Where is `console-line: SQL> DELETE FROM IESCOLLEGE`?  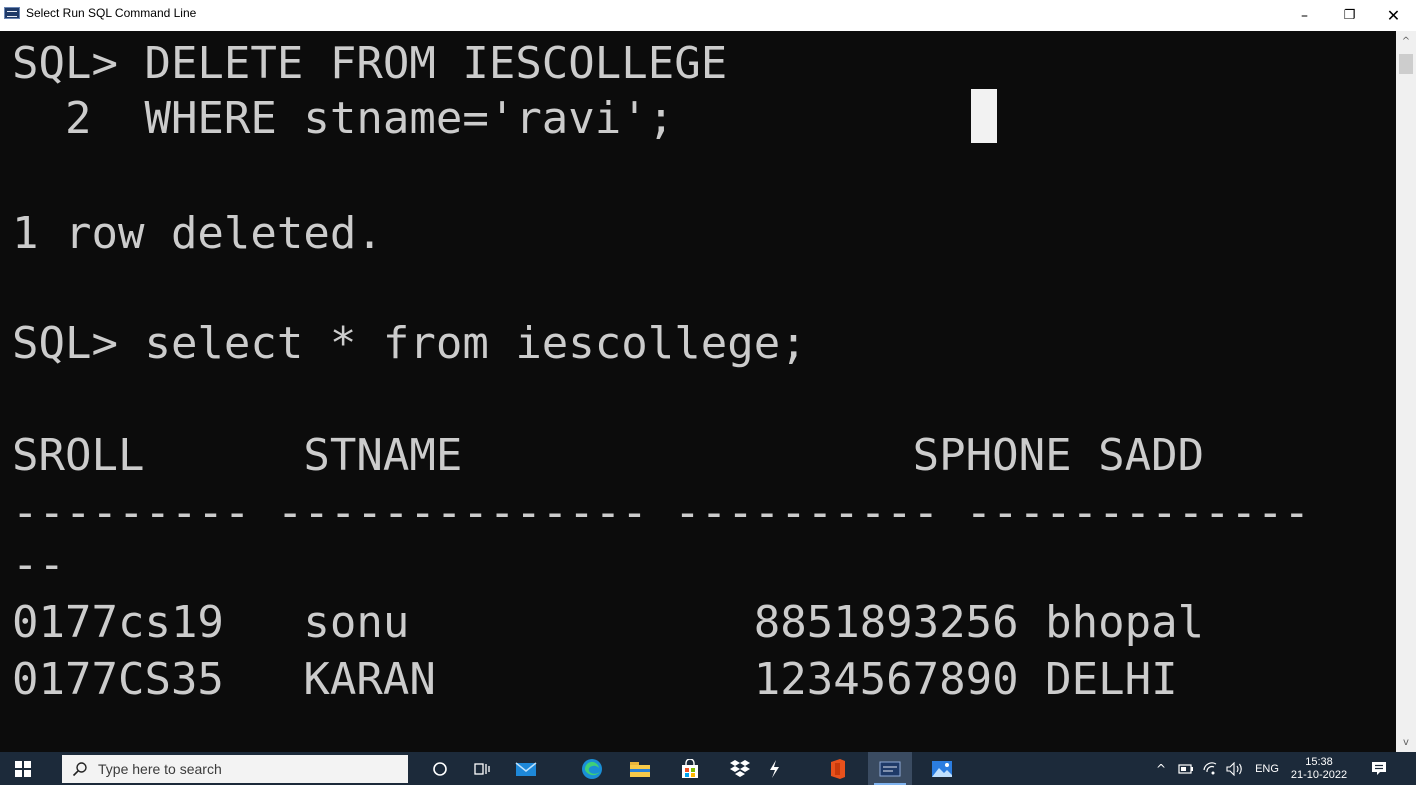
console-line: SQL> DELETE FROM IESCOLLEGE is located at coordinates (370, 63).